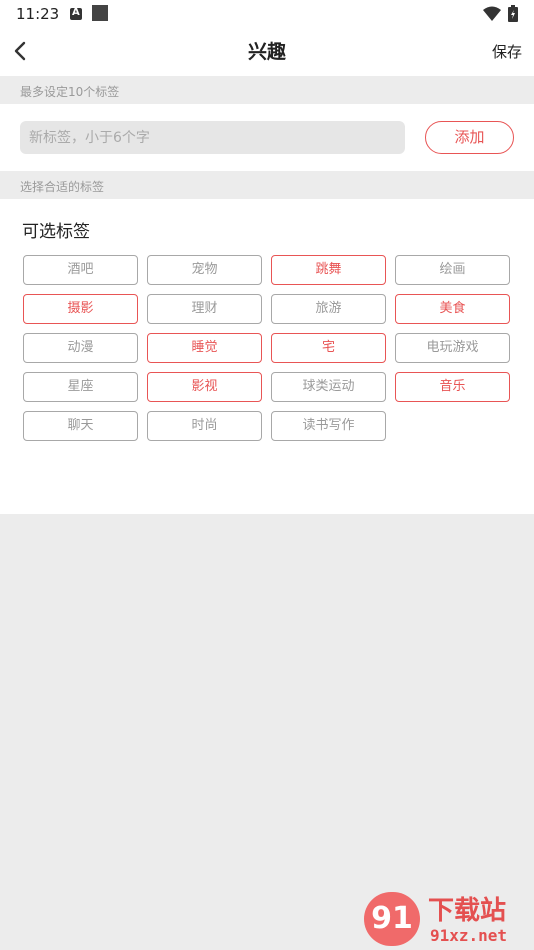  I want to click on tags-section-title: 可选标签, so click(56, 232).